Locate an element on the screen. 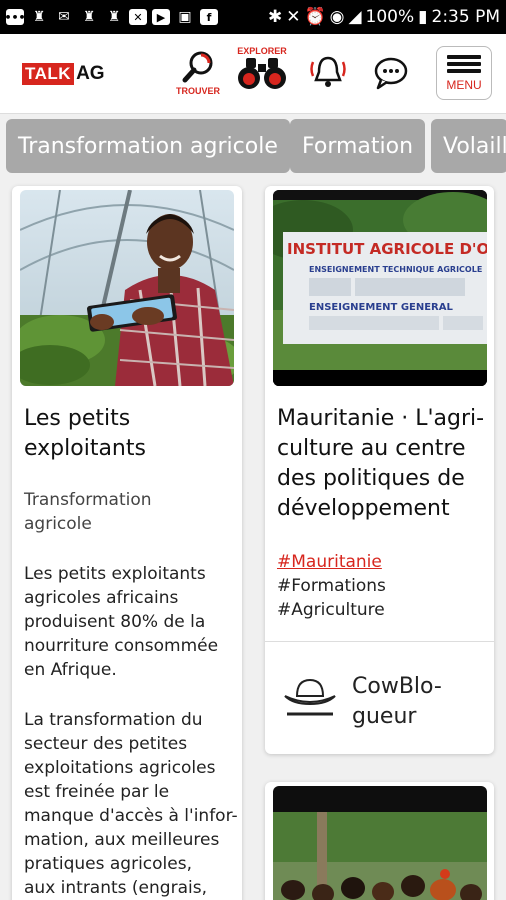 This screenshot has width=506, height=900. menu-label: MENU is located at coordinates (464, 84).